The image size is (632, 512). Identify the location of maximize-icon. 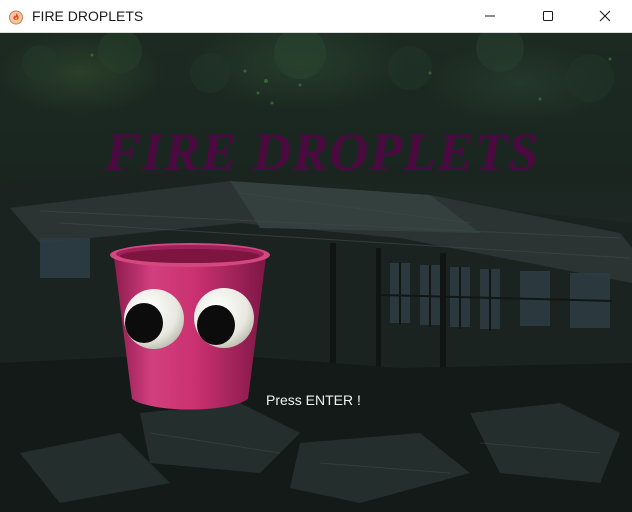
(548, 16).